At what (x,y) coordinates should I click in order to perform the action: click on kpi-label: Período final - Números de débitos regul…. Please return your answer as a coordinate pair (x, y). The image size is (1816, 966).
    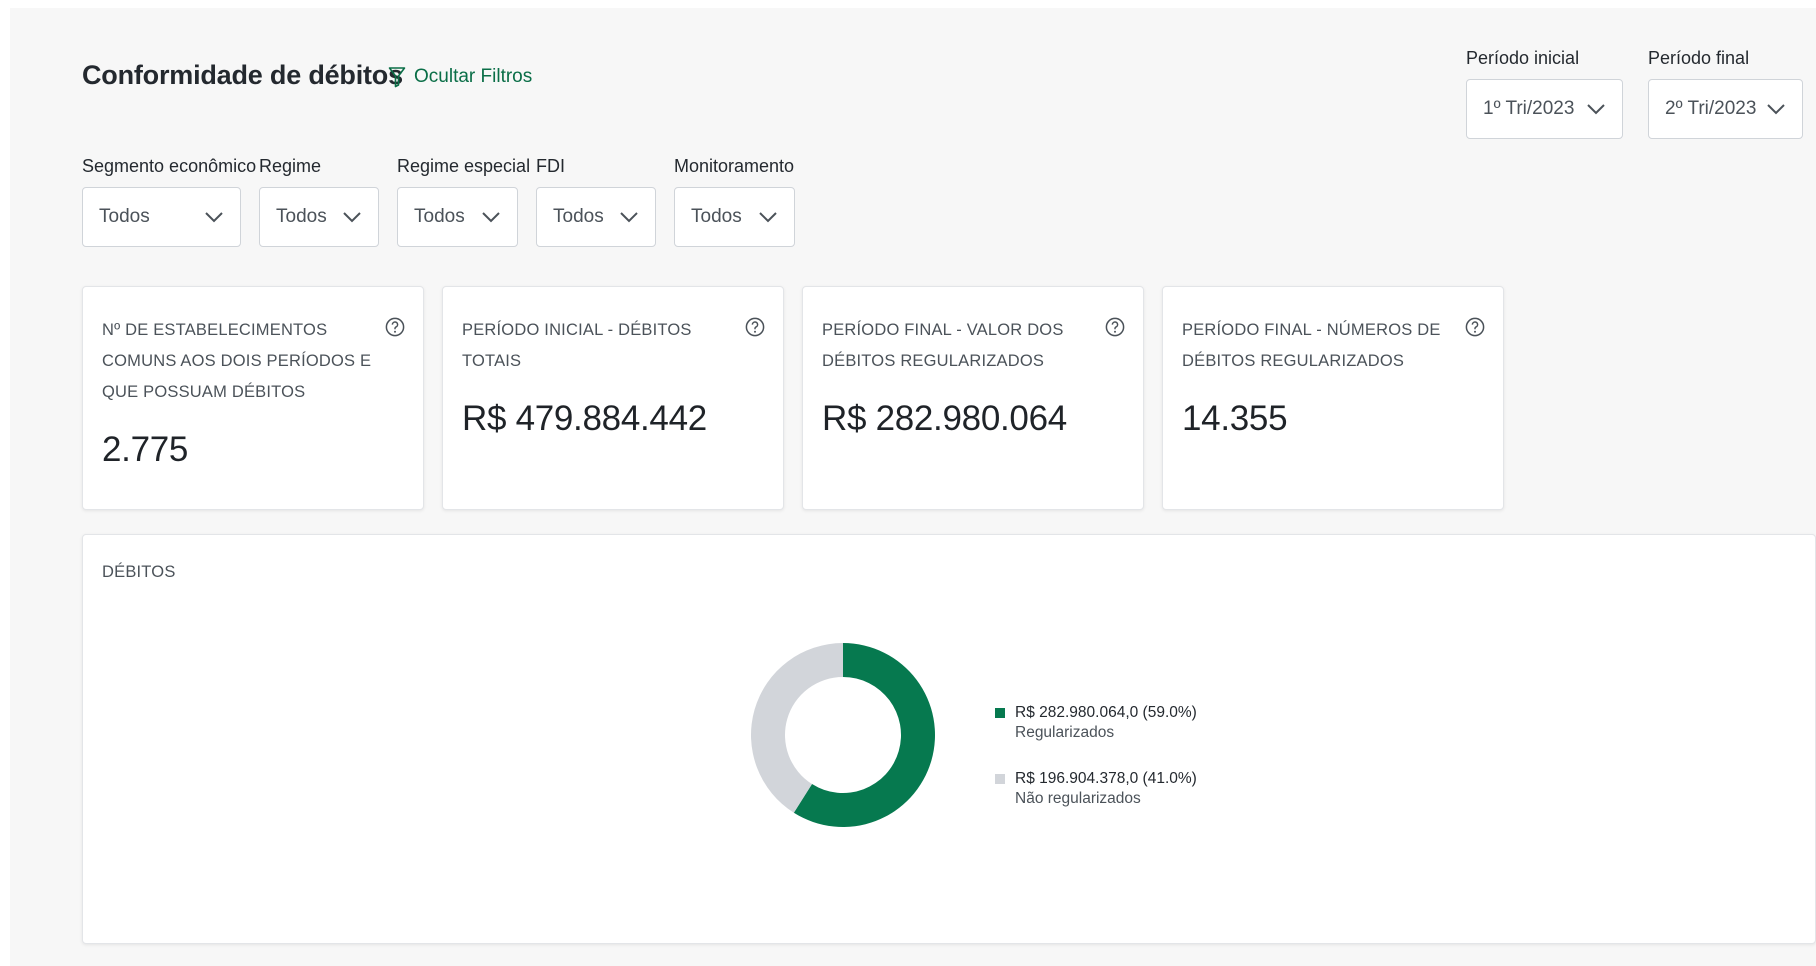
    Looking at the image, I should click on (1311, 345).